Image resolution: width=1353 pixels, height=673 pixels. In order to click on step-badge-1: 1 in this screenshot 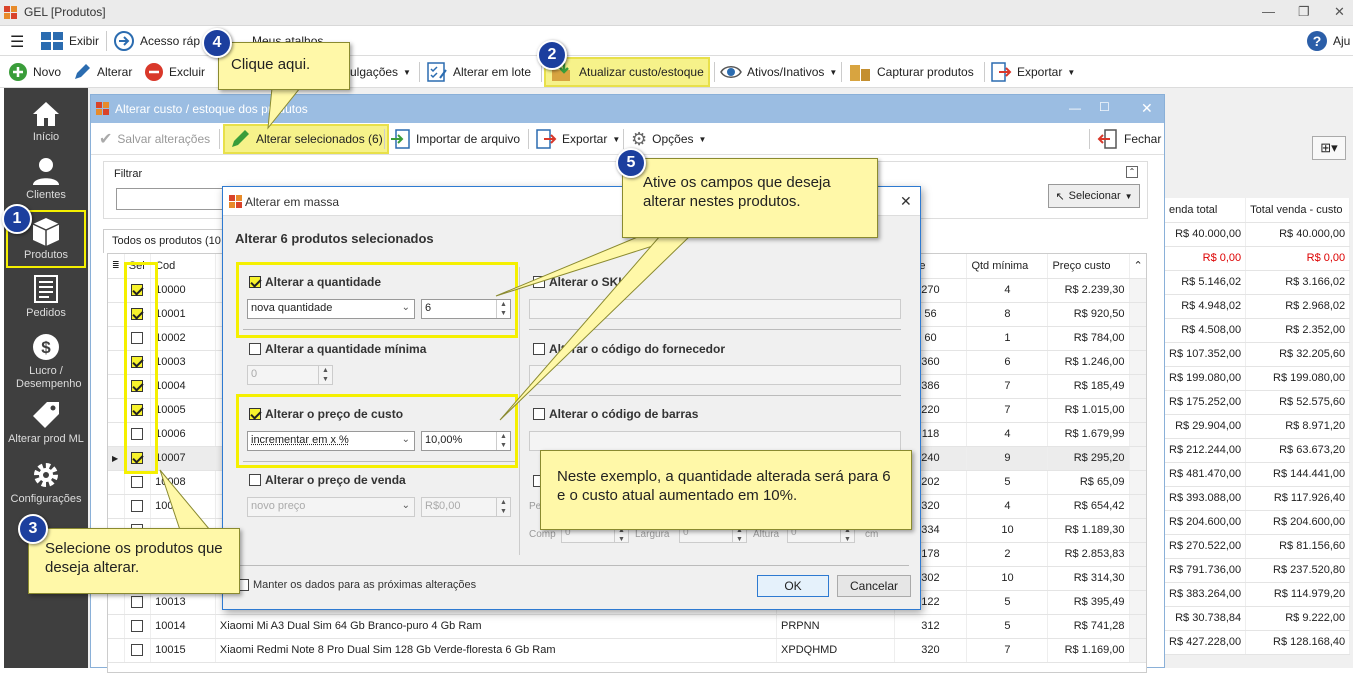, I will do `click(17, 219)`.